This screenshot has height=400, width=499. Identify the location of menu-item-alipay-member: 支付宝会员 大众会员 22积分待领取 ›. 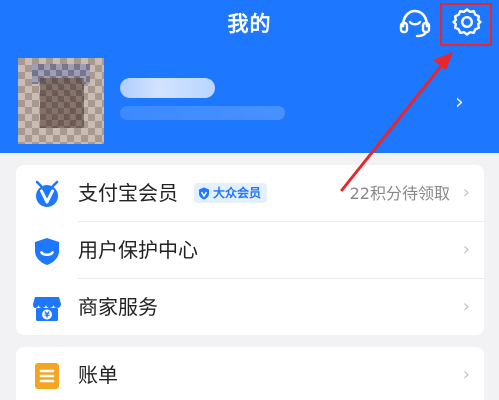
(250, 193).